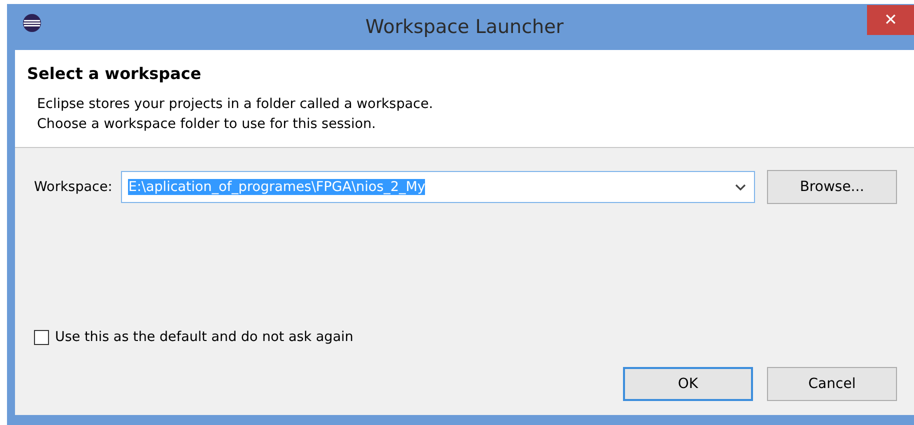 The width and height of the screenshot is (914, 425). Describe the element at coordinates (32, 23) in the screenshot. I see `eclipse-logo-icon` at that location.